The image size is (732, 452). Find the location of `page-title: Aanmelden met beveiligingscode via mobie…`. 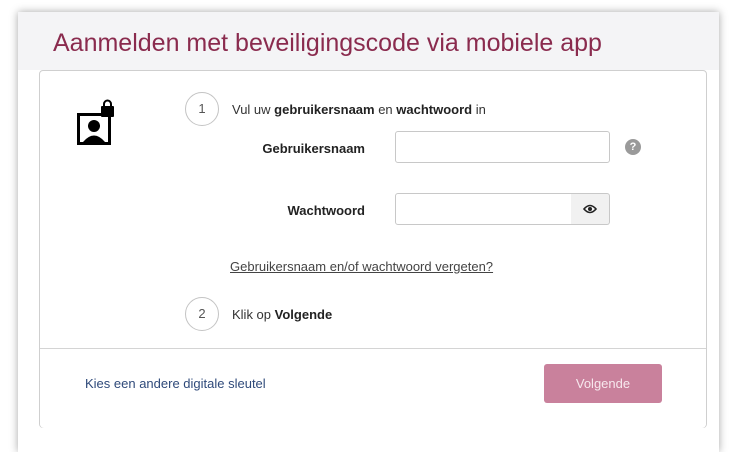

page-title: Aanmelden met beveiligingscode via mobie… is located at coordinates (327, 43).